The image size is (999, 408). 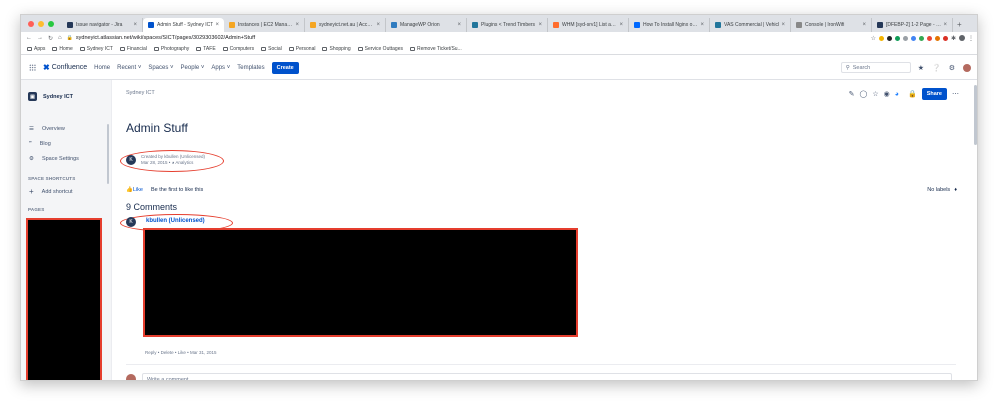 What do you see at coordinates (936, 68) in the screenshot?
I see `help-icon: ❔` at bounding box center [936, 68].